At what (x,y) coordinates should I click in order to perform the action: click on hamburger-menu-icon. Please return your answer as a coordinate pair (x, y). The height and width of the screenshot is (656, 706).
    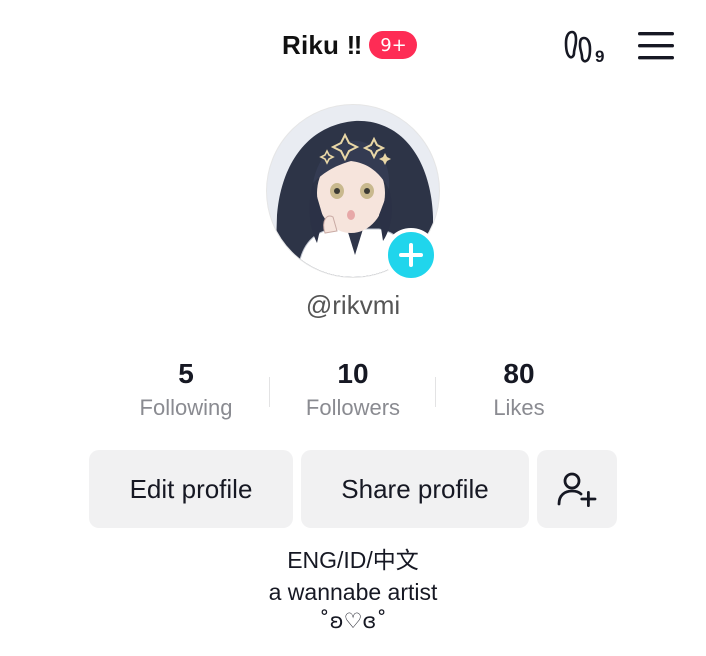
    Looking at the image, I should click on (656, 46).